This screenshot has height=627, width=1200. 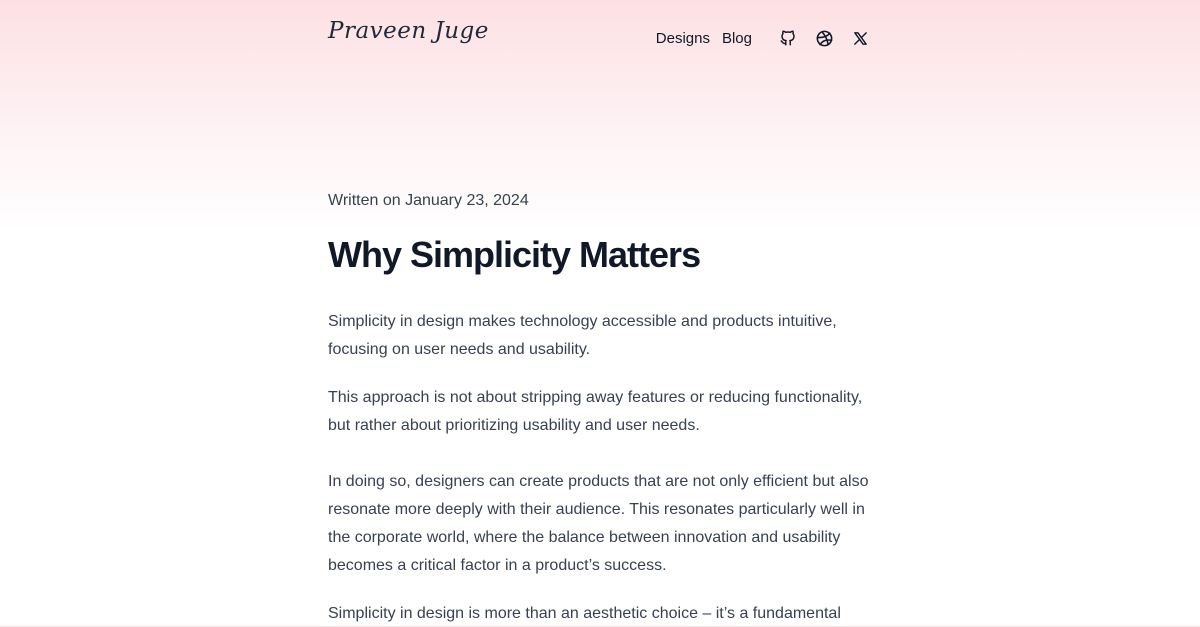 I want to click on dribbble-icon, so click(x=824, y=38).